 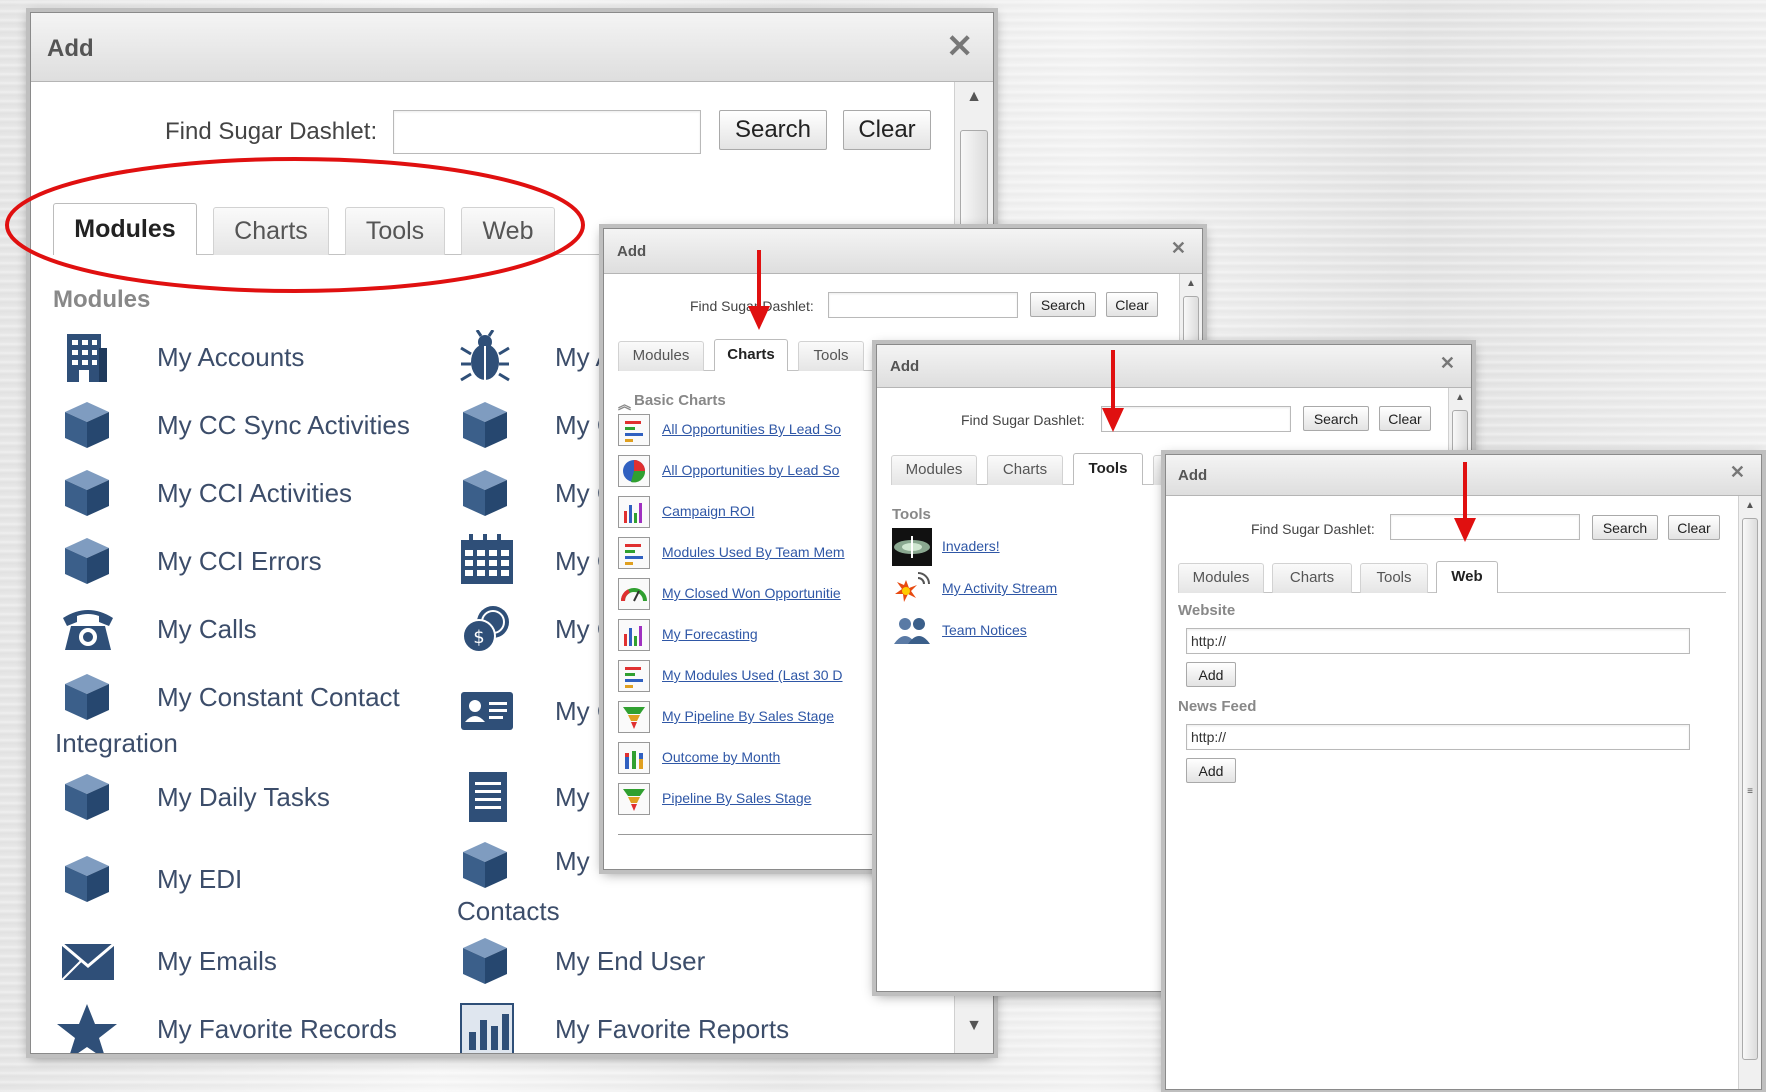 I want to click on chart-item-label: Campaign ROI, so click(x=708, y=511).